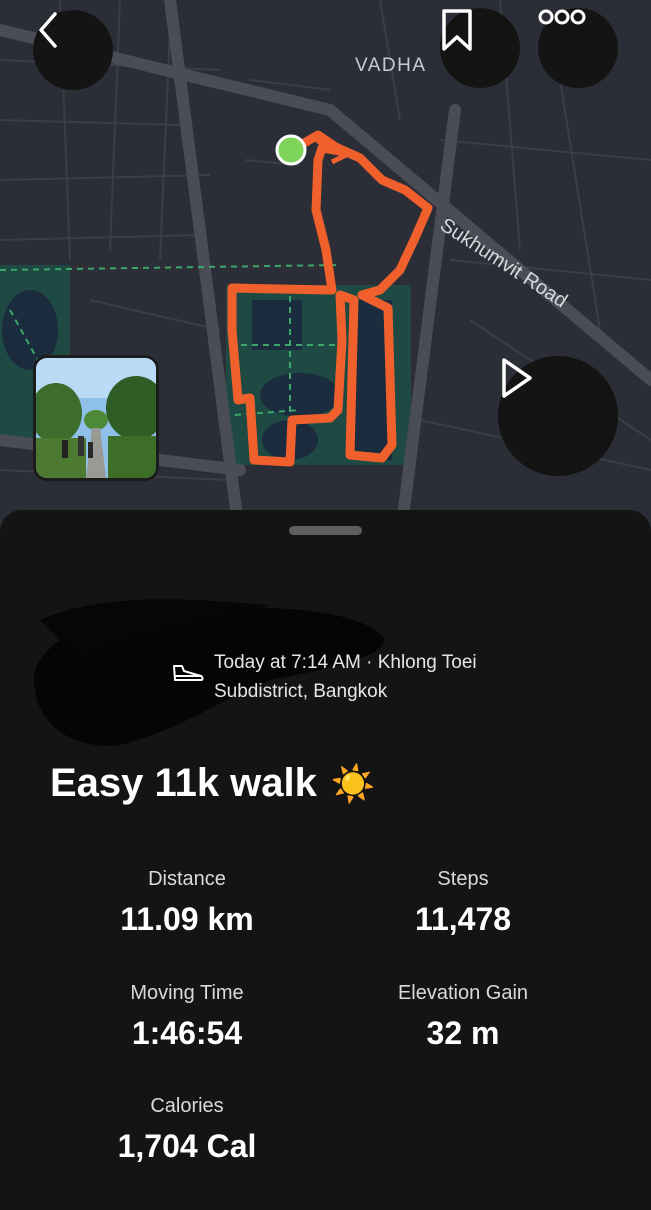 This screenshot has height=1210, width=651. What do you see at coordinates (187, 1033) in the screenshot?
I see `stat-moving-time-value: 1:46:54` at bounding box center [187, 1033].